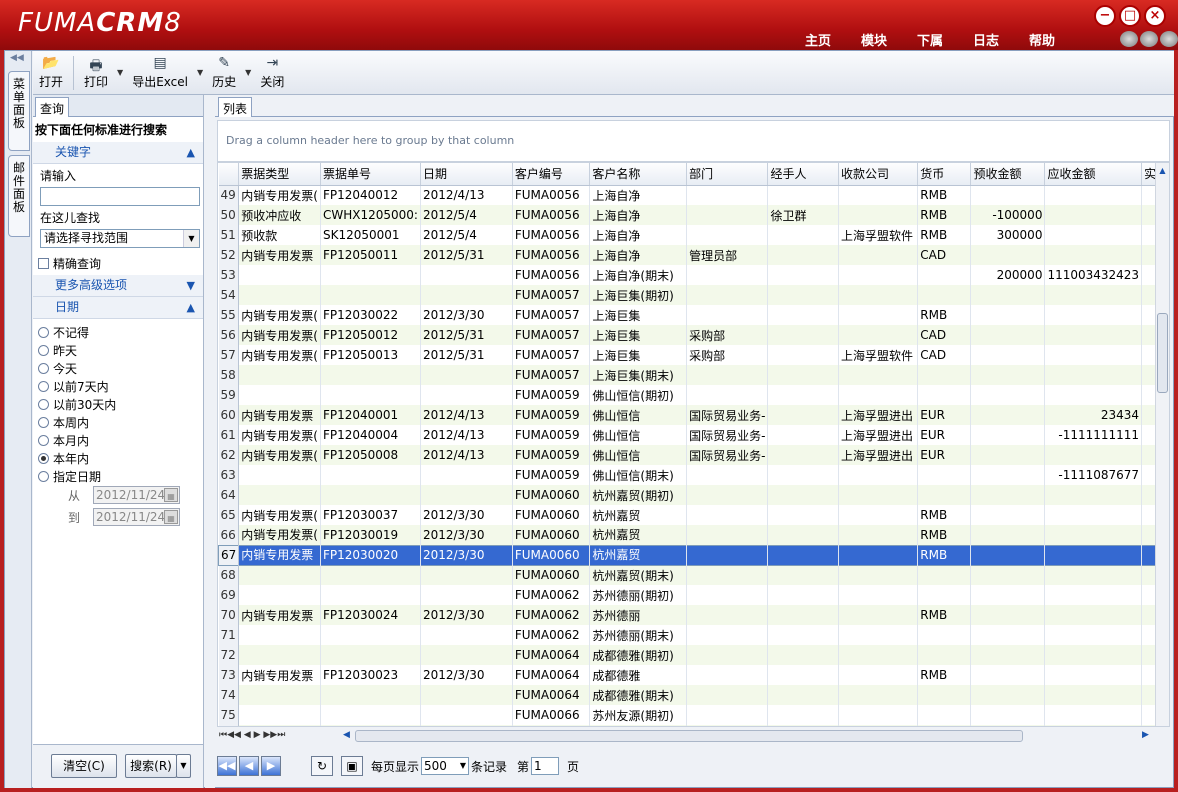  What do you see at coordinates (17, 58) in the screenshot?
I see `collapse-icon: ◀◀` at bounding box center [17, 58].